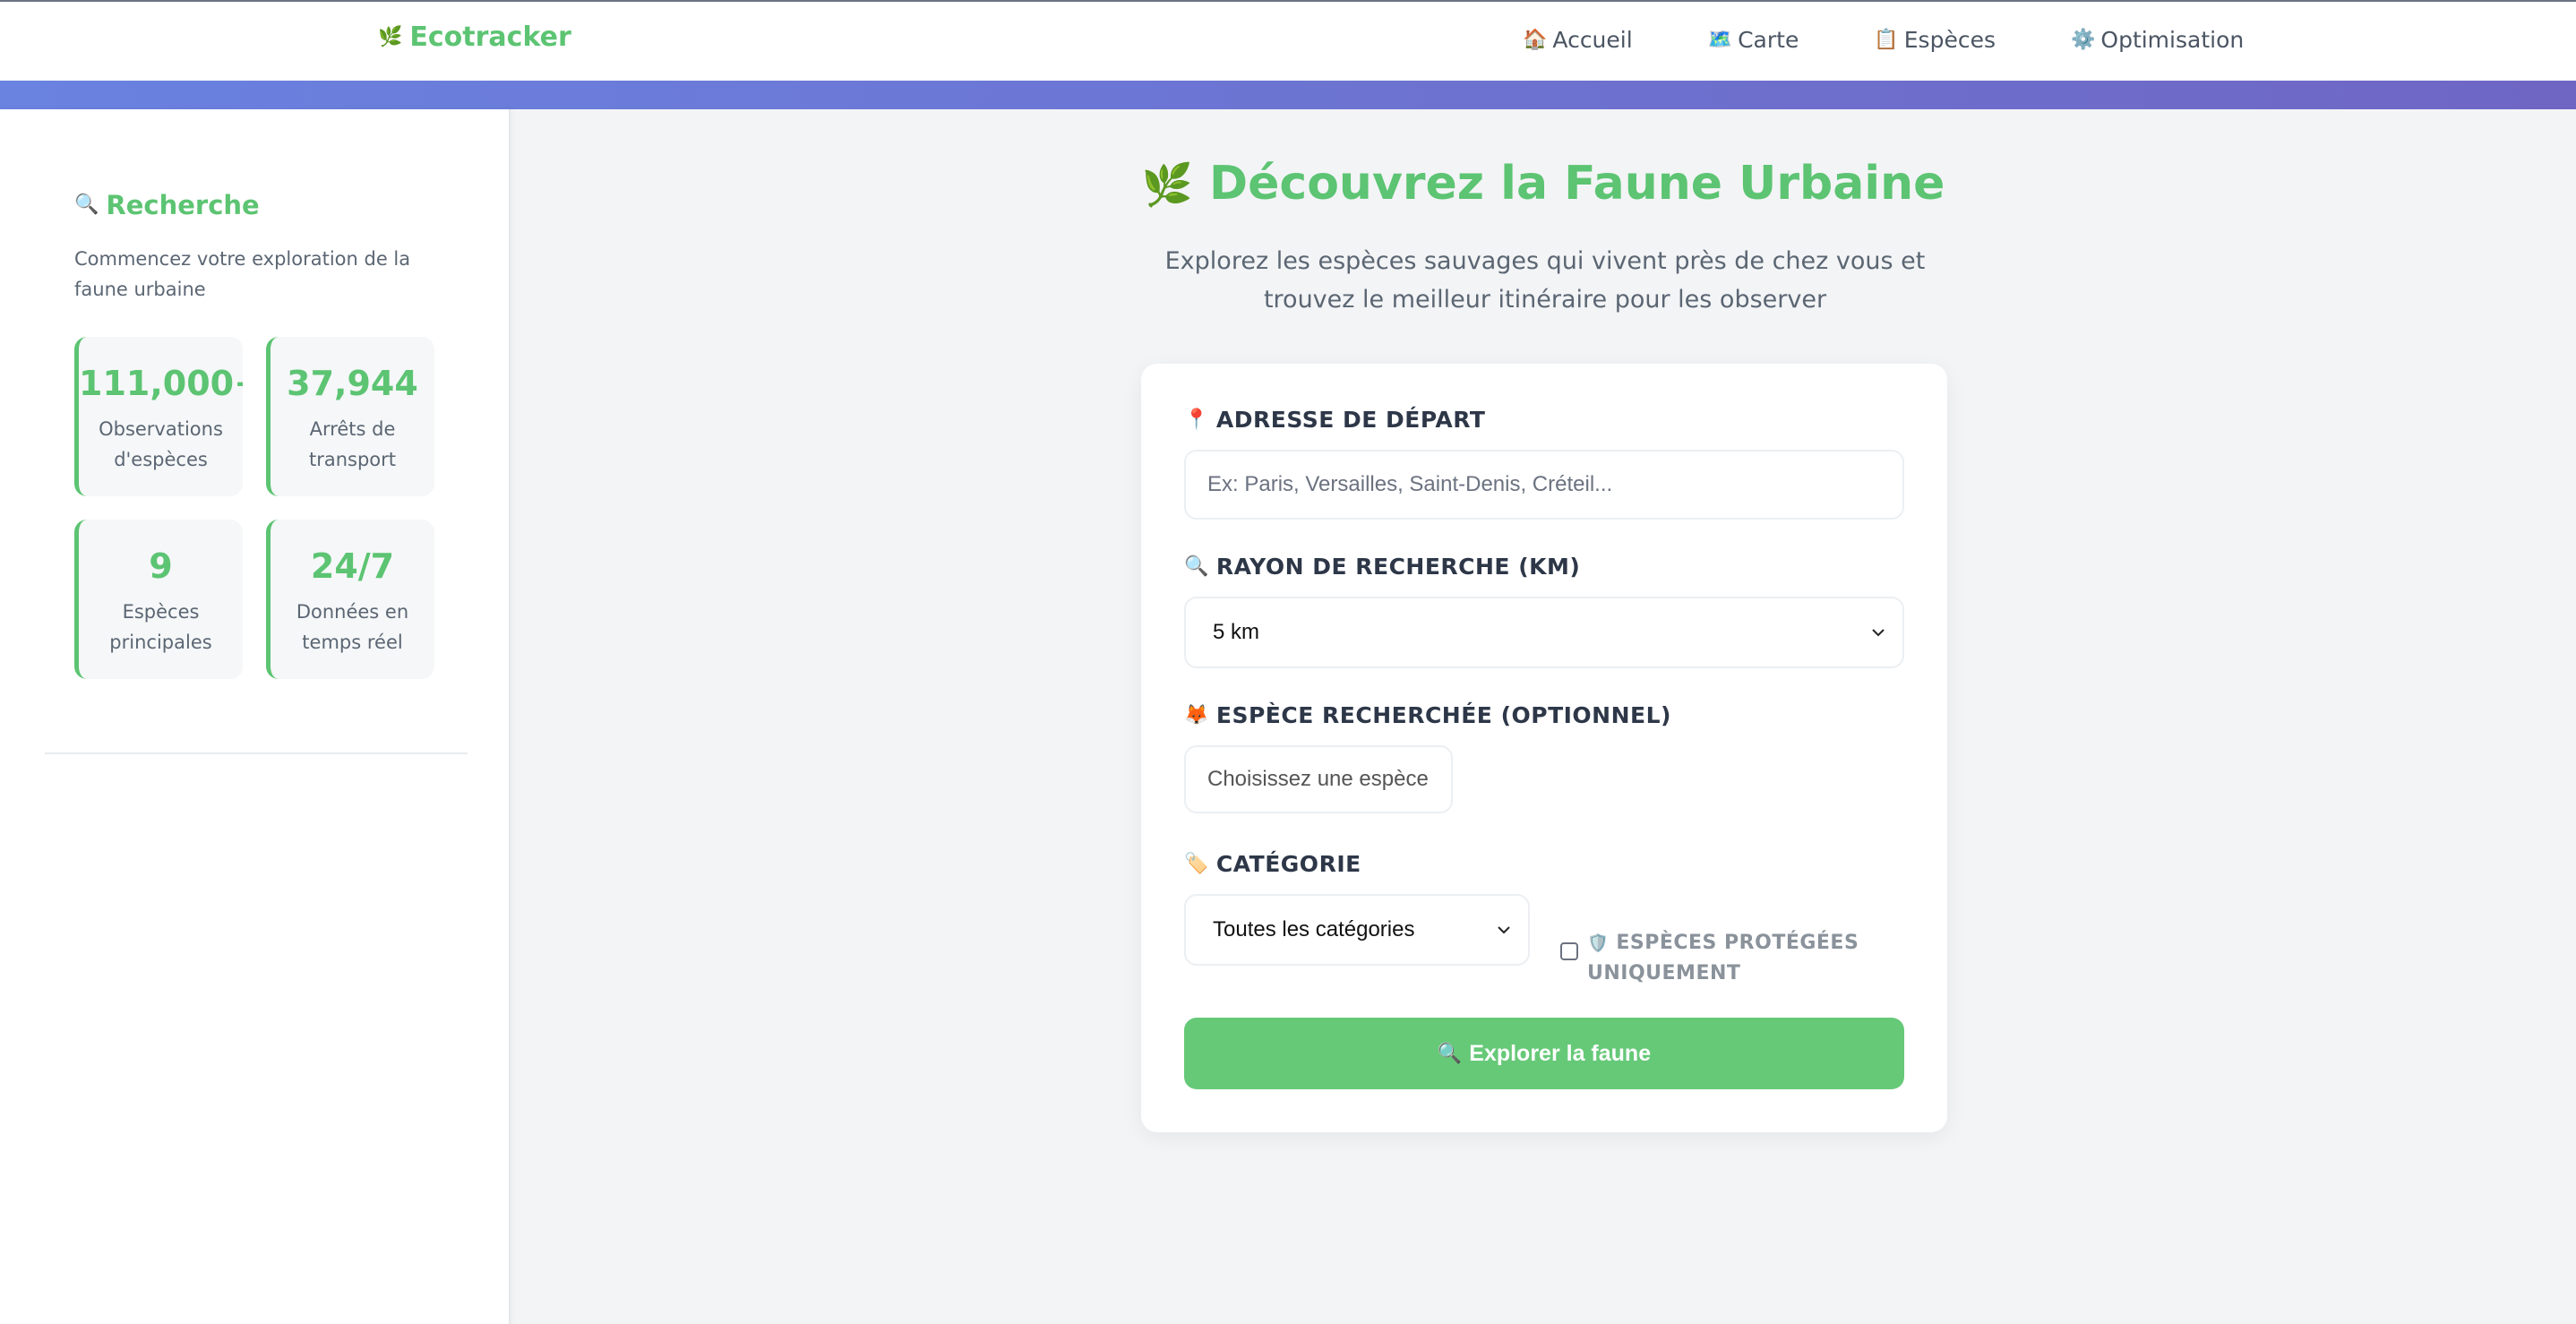  Describe the element at coordinates (352, 627) in the screenshot. I see `stat-label: Données en temps réel` at that location.